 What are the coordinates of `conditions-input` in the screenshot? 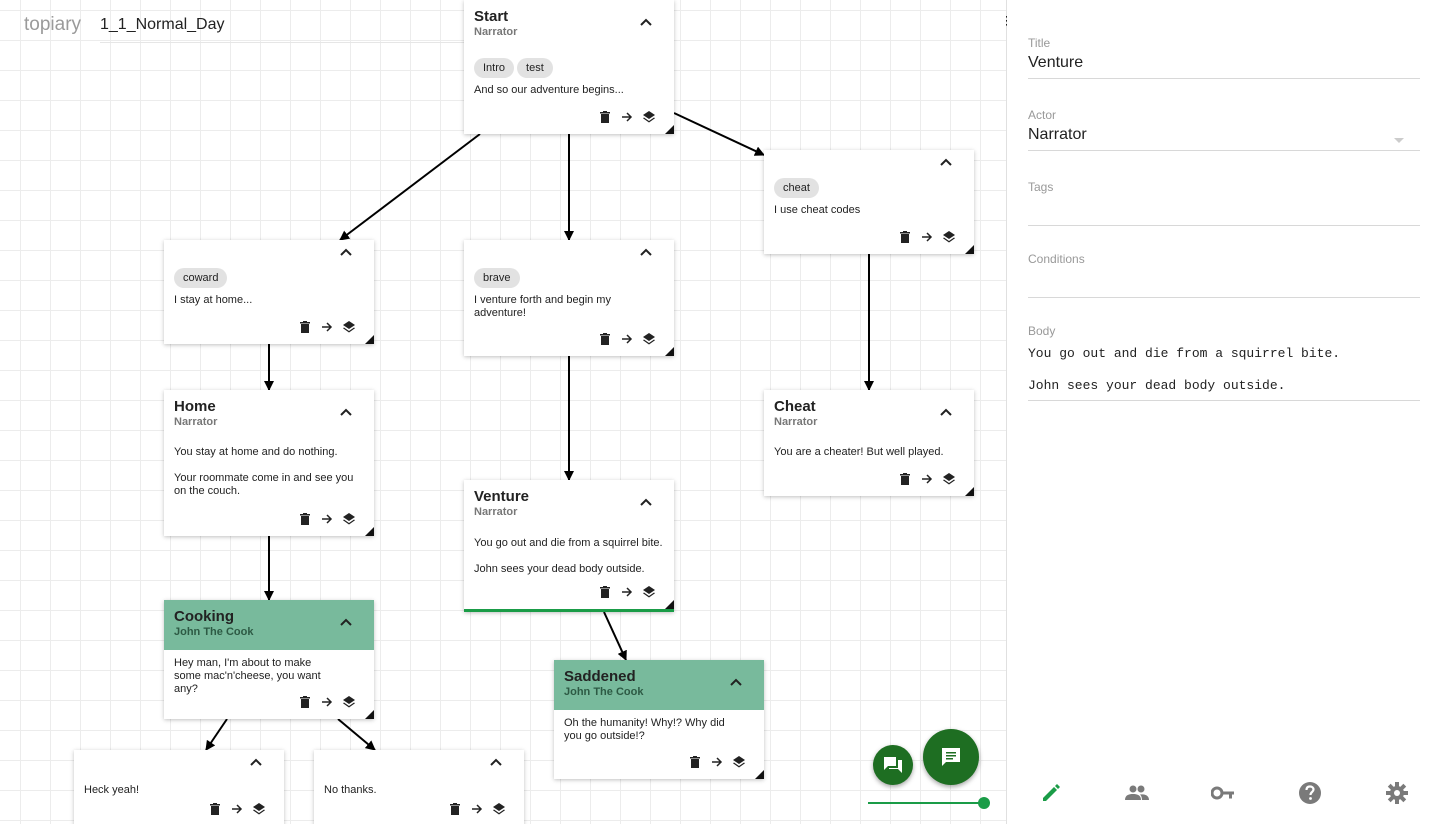 It's located at (1224, 273).